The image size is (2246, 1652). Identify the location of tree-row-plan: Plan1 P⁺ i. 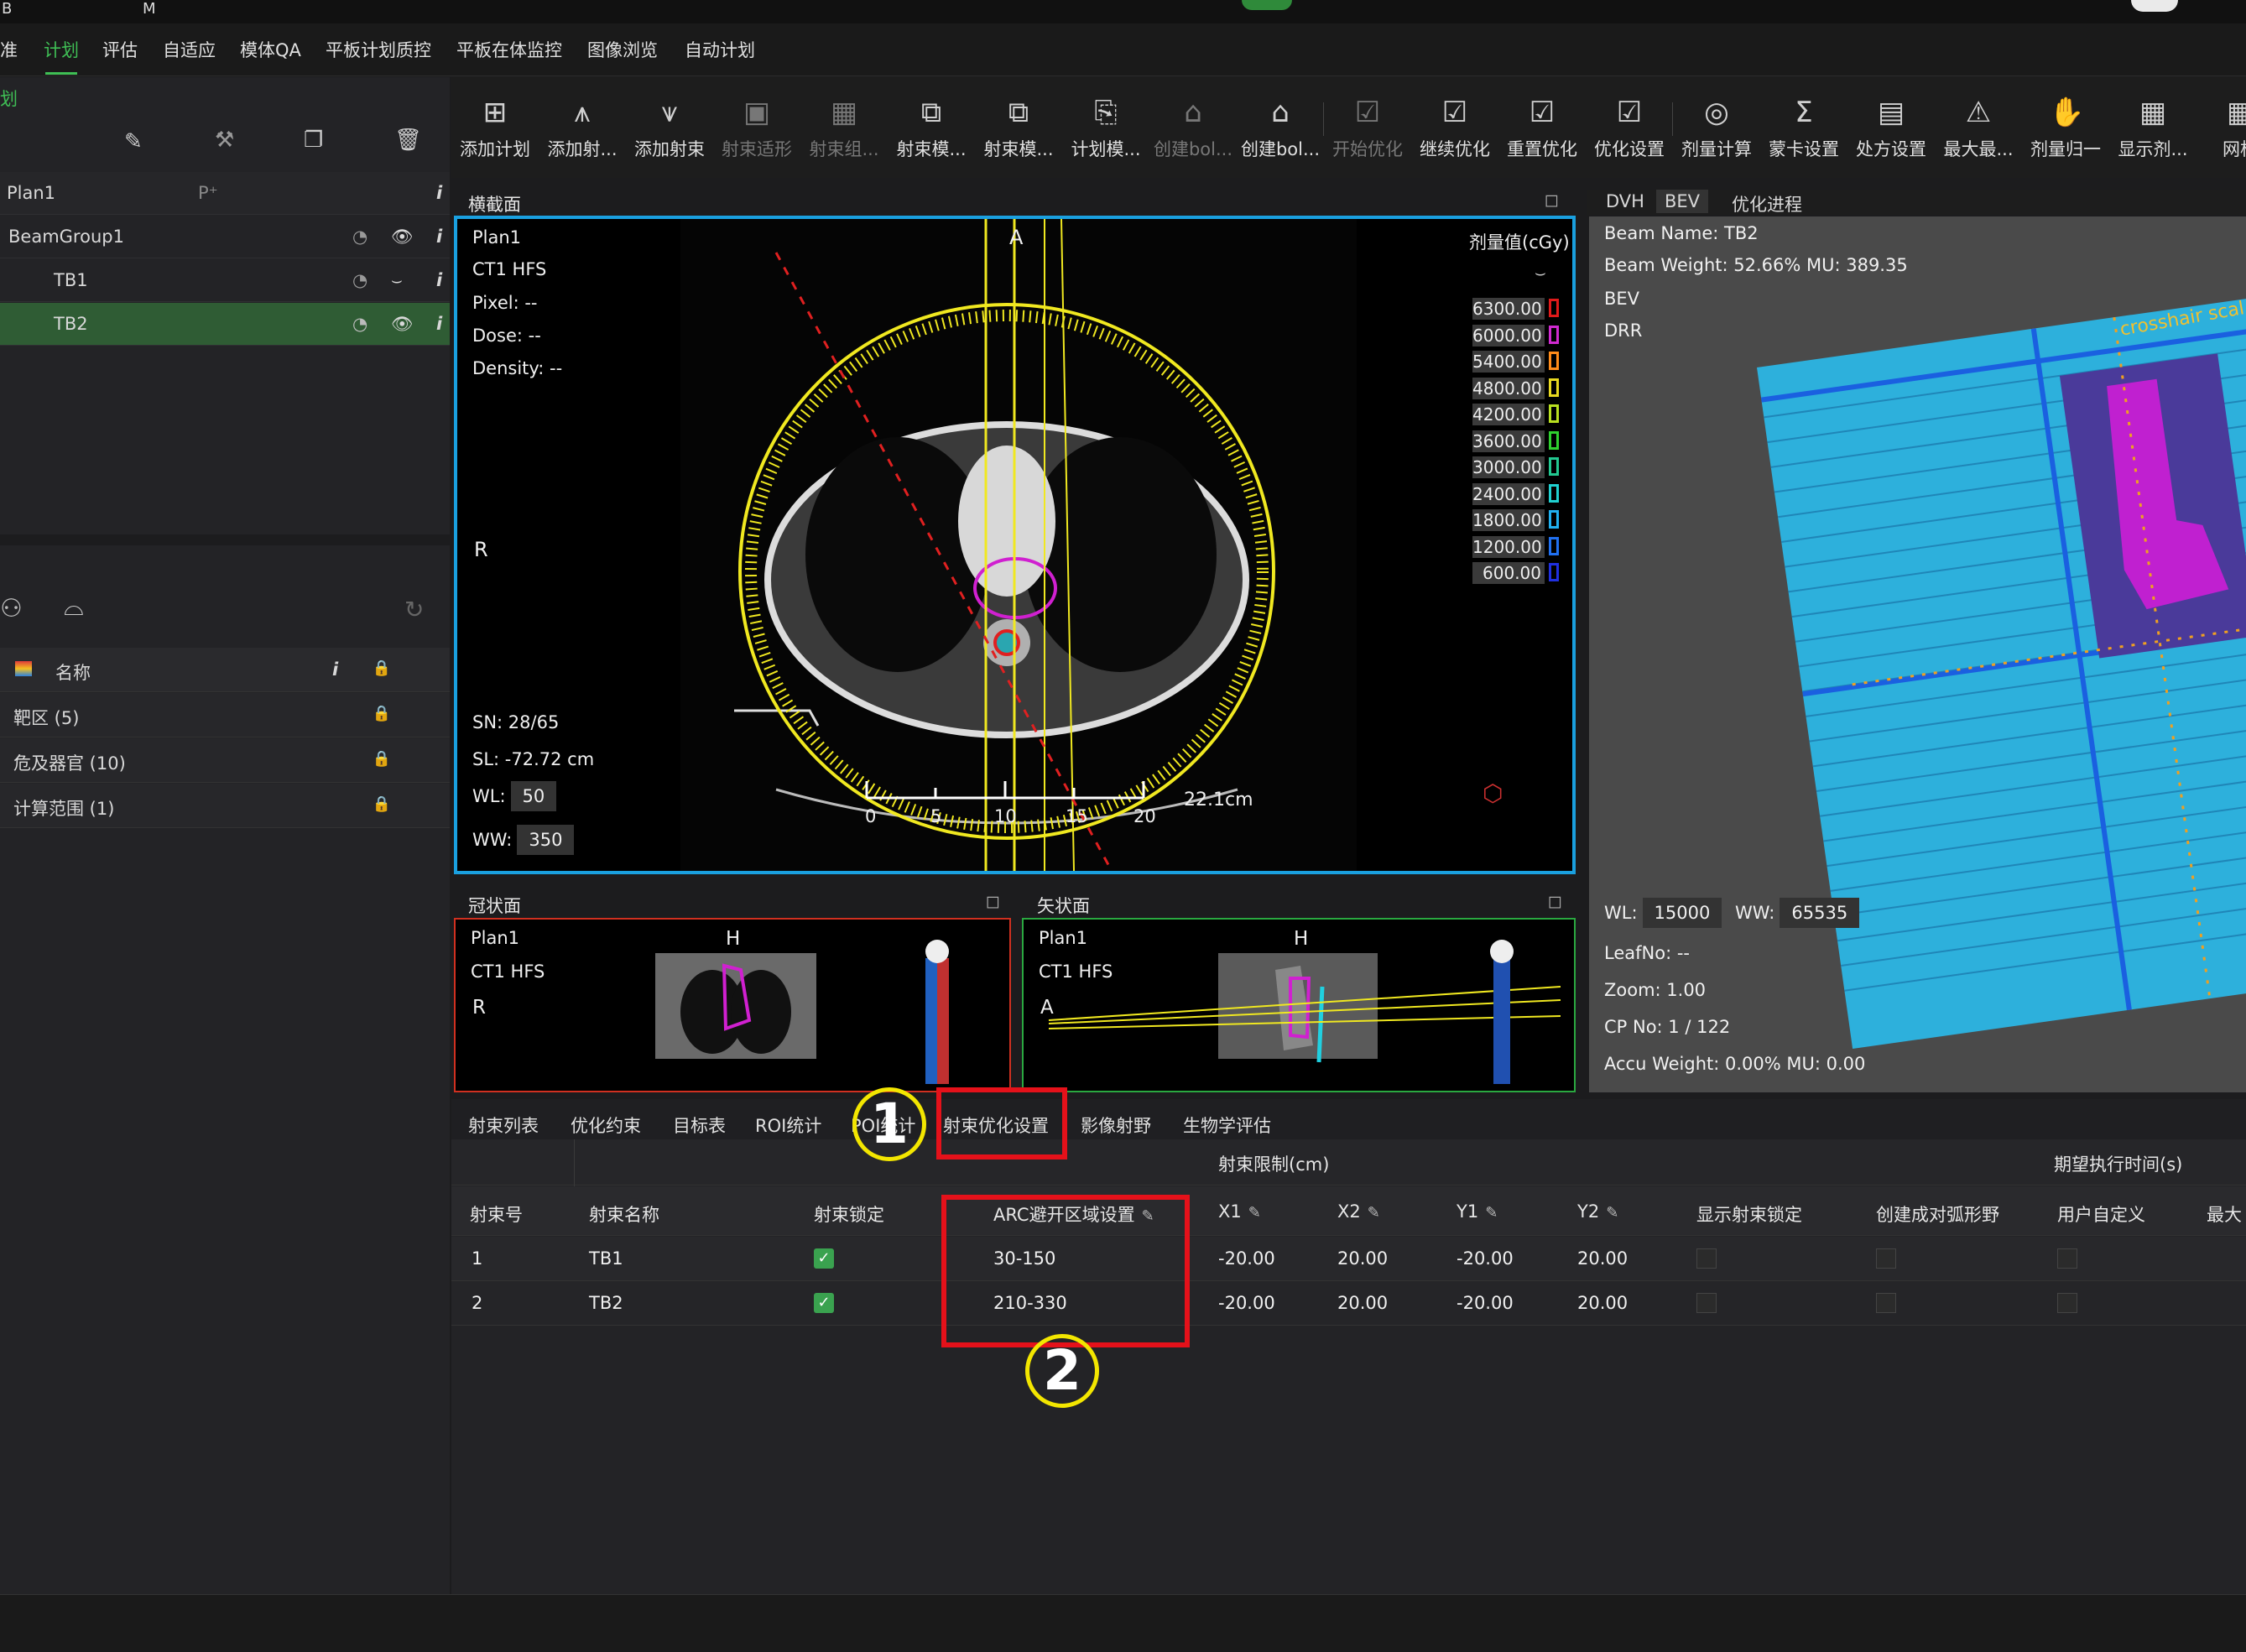
(225, 193).